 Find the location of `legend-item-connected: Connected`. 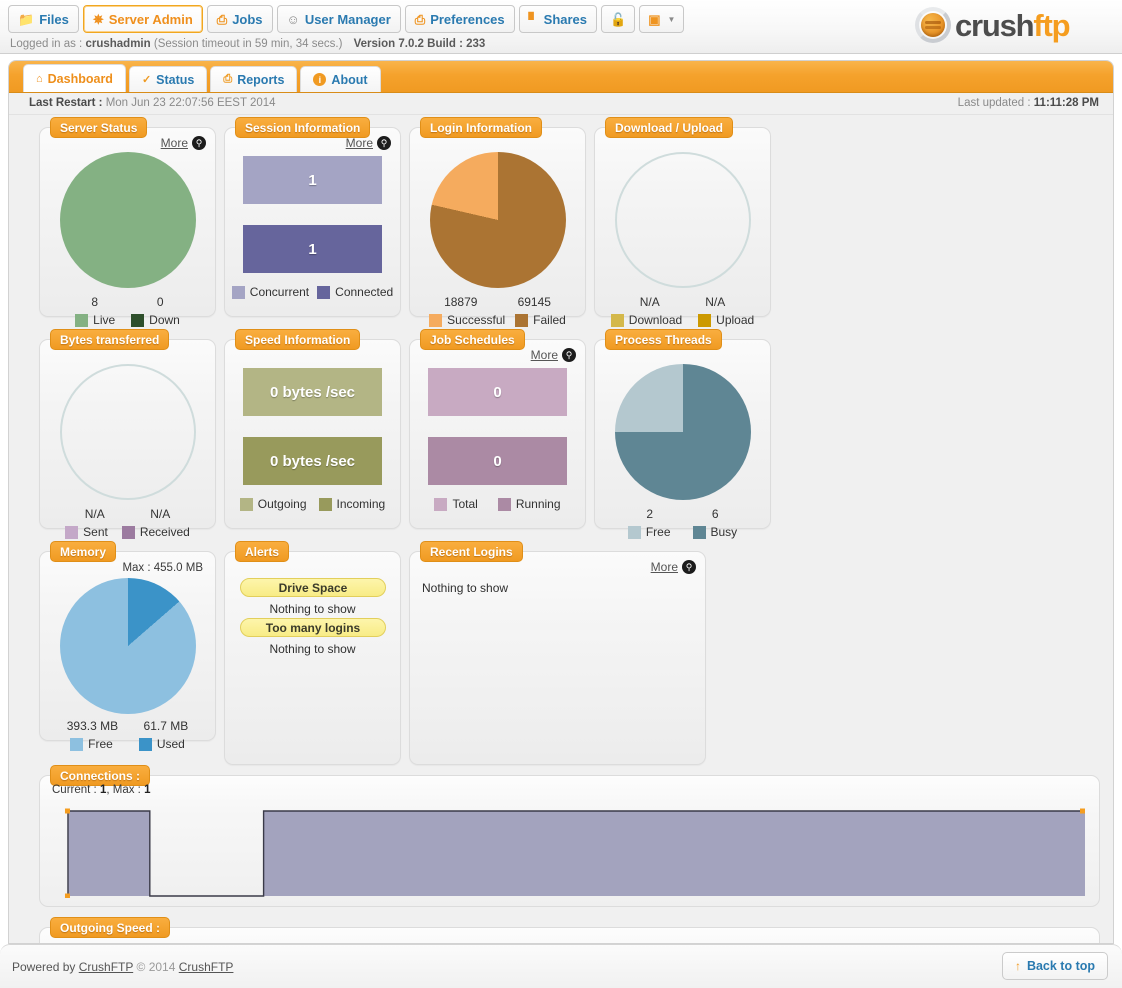

legend-item-connected: Connected is located at coordinates (355, 292).